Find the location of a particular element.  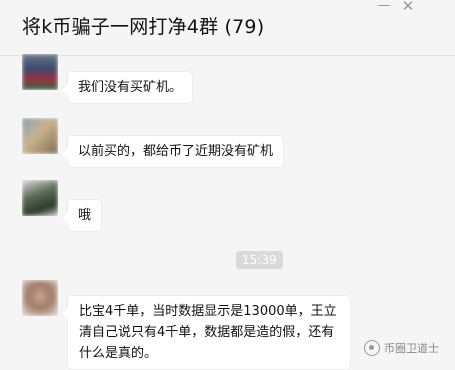

minimize-button: — is located at coordinates (384, 7).